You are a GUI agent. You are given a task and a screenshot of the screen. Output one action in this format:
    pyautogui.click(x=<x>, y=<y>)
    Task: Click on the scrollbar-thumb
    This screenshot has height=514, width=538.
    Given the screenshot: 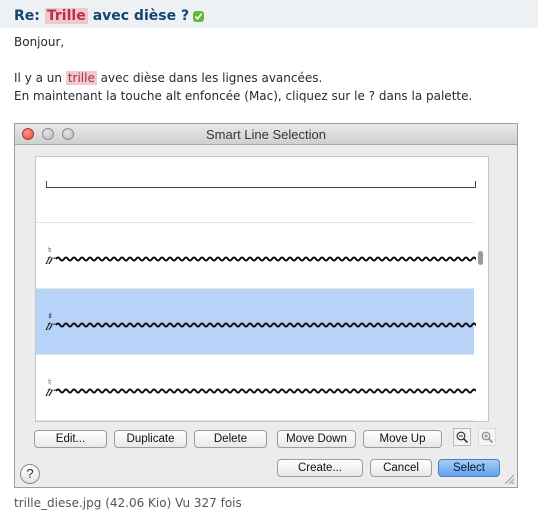 What is the action you would take?
    pyautogui.click(x=480, y=258)
    